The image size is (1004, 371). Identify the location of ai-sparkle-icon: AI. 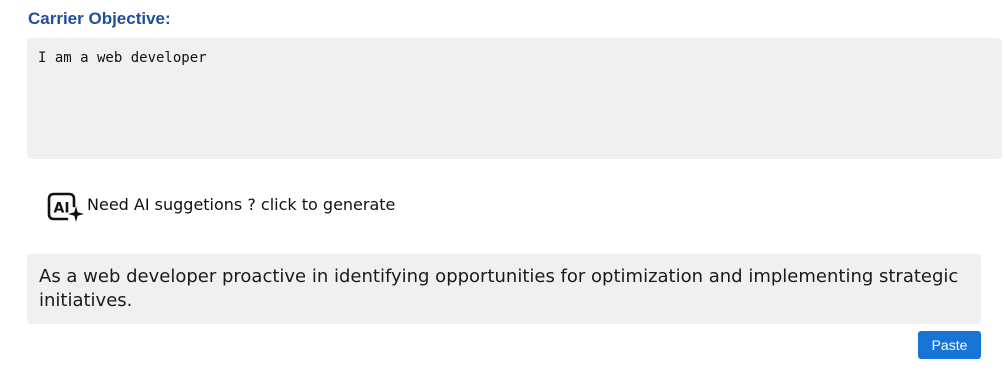
(67, 208).